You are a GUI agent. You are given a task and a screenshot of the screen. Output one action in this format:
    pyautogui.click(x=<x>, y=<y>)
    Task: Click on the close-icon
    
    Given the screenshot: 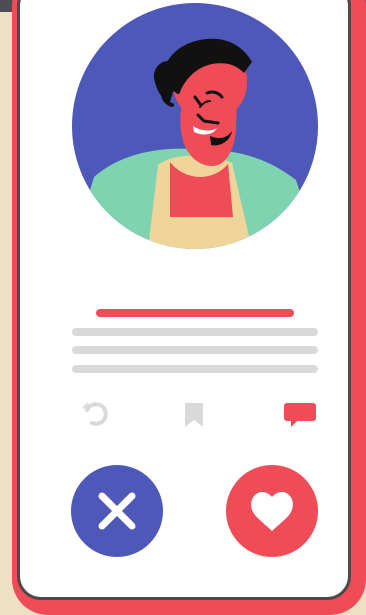 What is the action you would take?
    pyautogui.click(x=117, y=511)
    